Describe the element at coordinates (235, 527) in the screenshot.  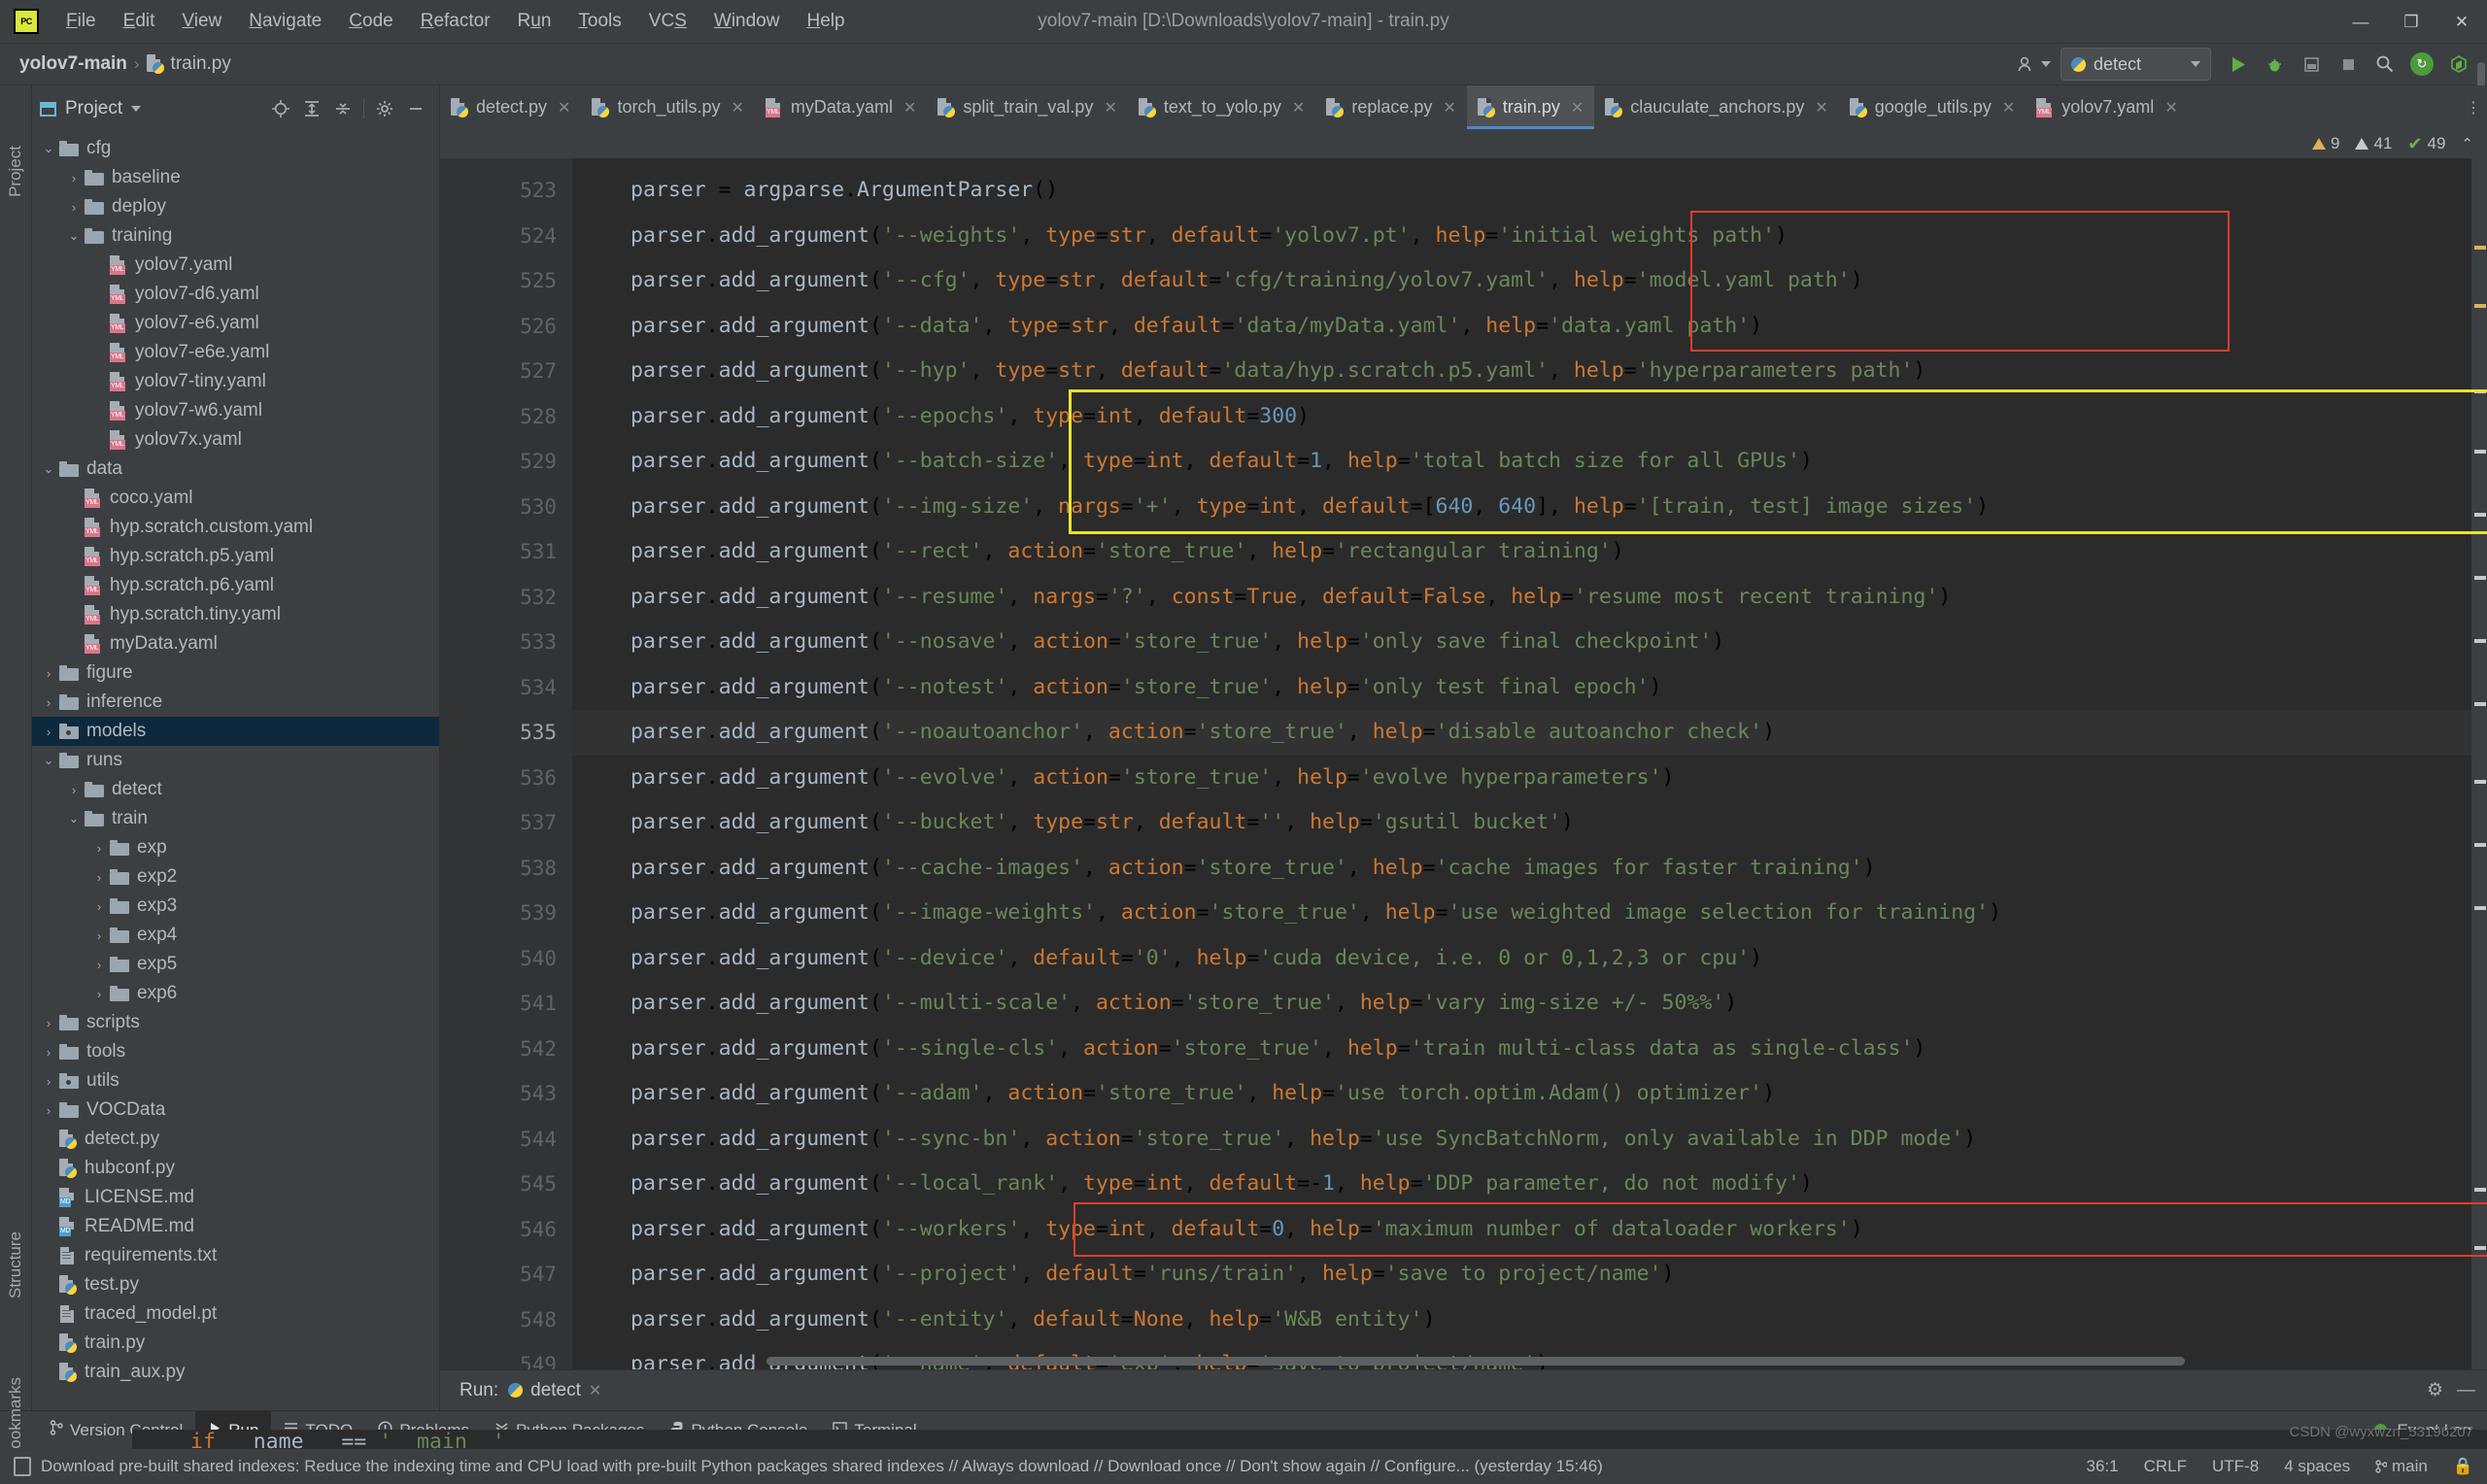
I see `tree-item-hyp-scratch-custom-yaml: YML hyp.scratch.custom.yaml` at that location.